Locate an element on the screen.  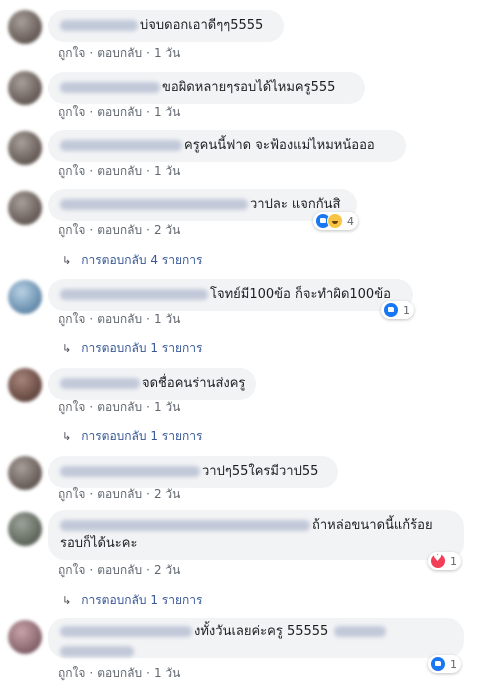
comment-bubble: โจทย์มี100ข้อ ก็จะทำผิด100ข้อ is located at coordinates (230, 295).